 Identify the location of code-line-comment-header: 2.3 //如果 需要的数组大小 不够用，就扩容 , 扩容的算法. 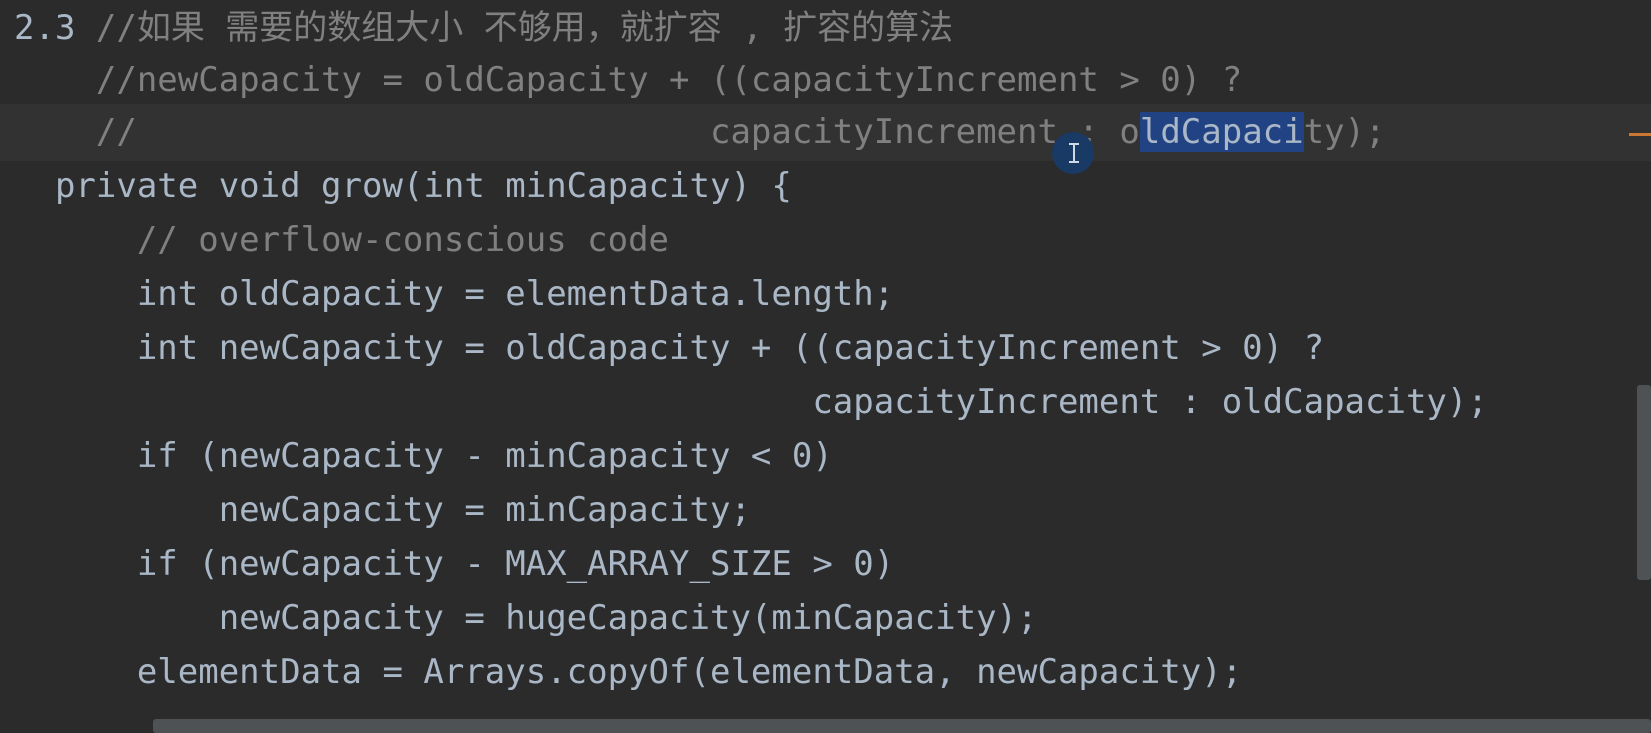
(832, 28).